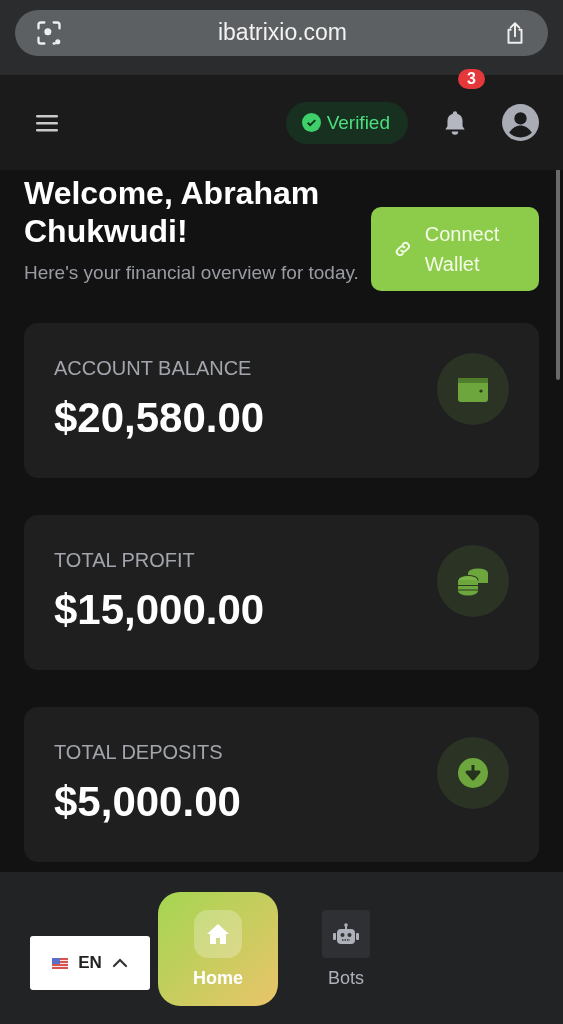 Image resolution: width=563 pixels, height=1024 pixels. What do you see at coordinates (172, 212) in the screenshot?
I see `welcome-title: Welcome, Abraham Chukwudi!` at bounding box center [172, 212].